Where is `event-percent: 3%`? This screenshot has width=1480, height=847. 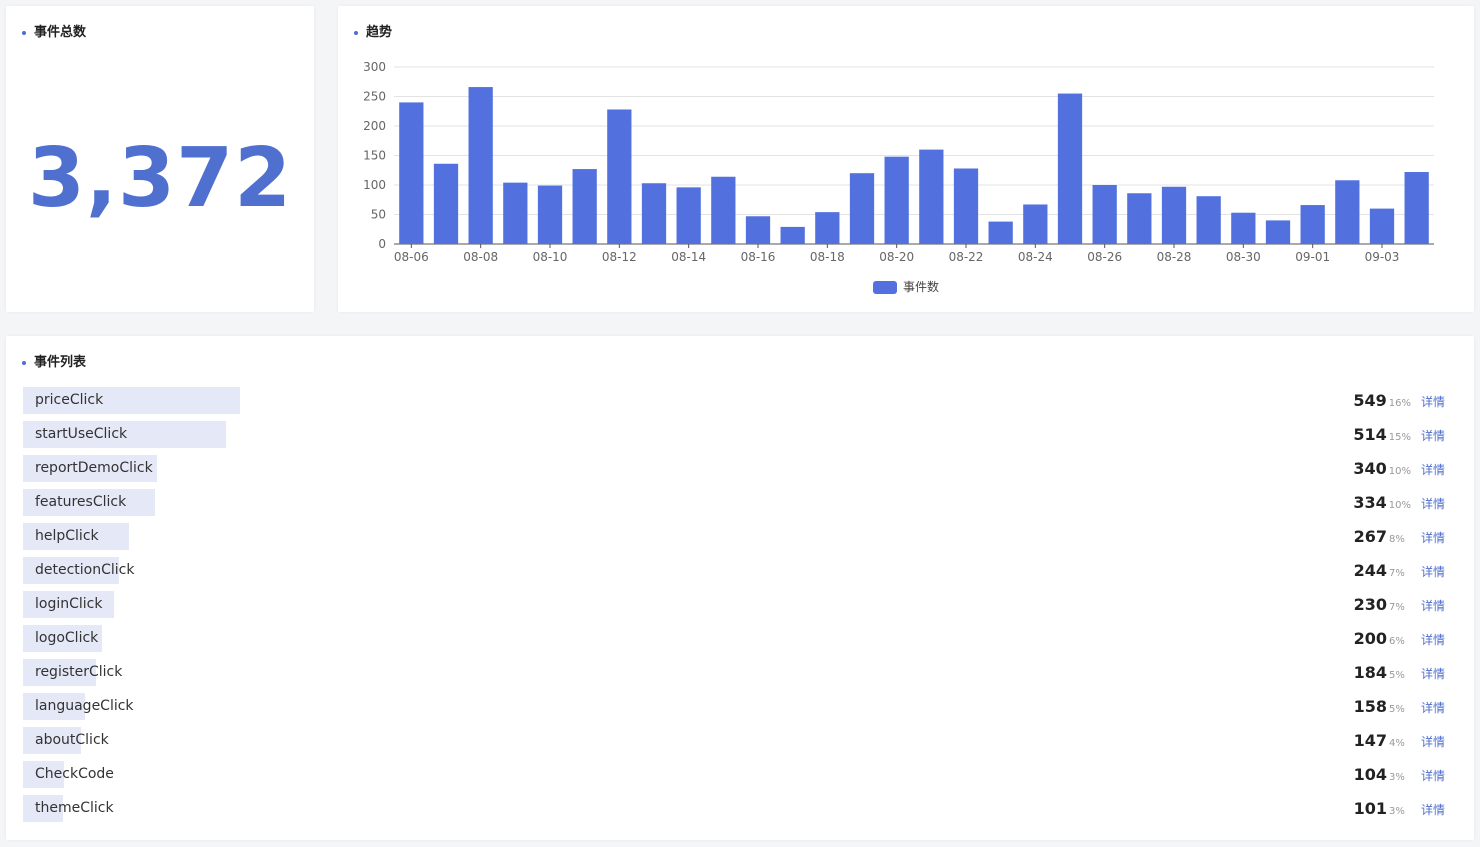
event-percent: 3% is located at coordinates (1396, 811).